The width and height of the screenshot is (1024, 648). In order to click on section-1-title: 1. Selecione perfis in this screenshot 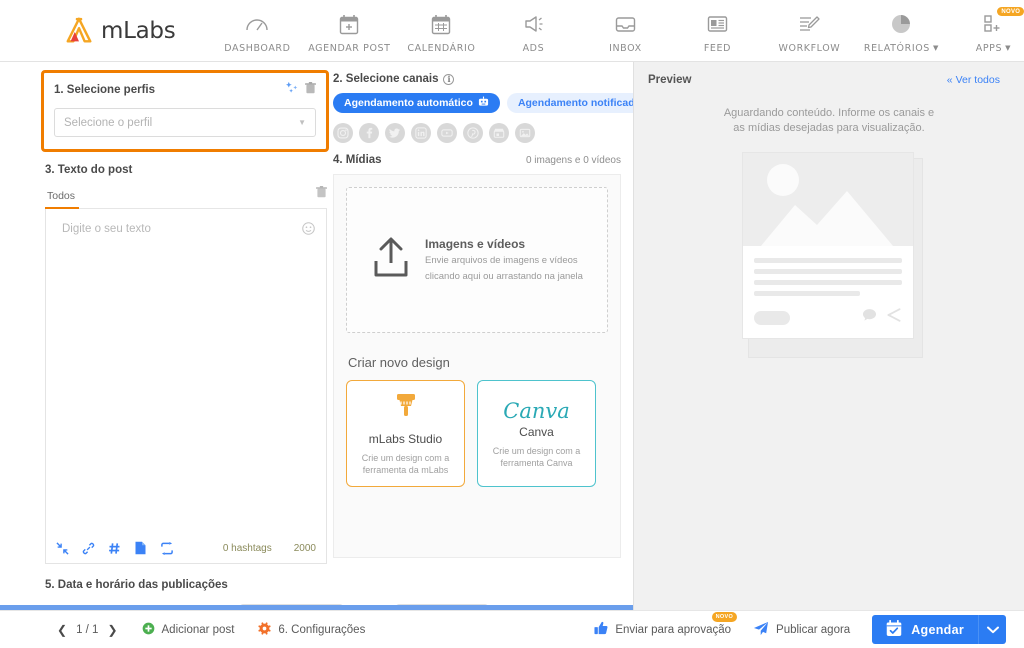, I will do `click(104, 90)`.